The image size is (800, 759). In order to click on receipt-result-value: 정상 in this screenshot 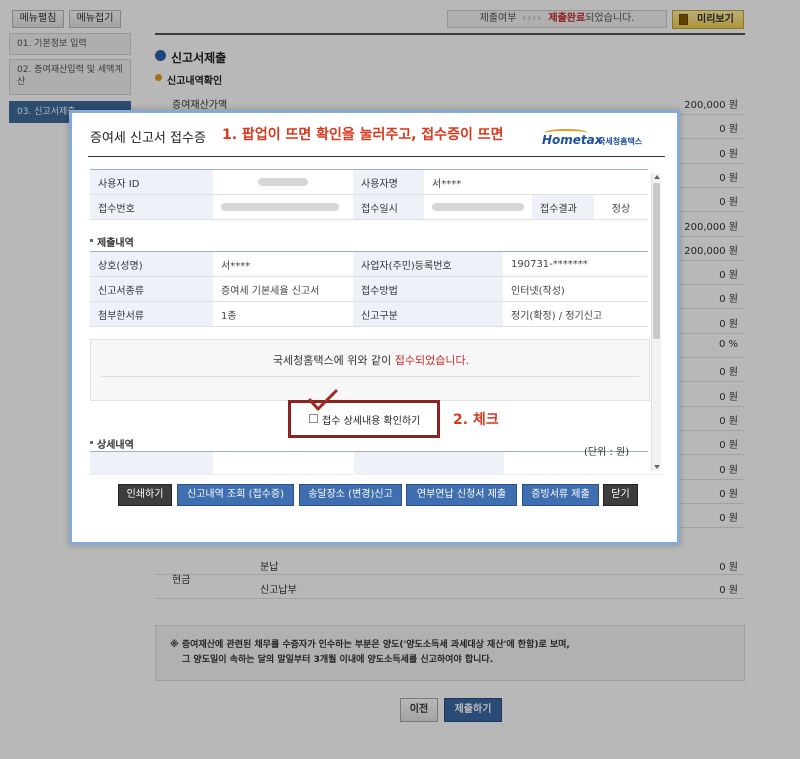, I will do `click(621, 207)`.